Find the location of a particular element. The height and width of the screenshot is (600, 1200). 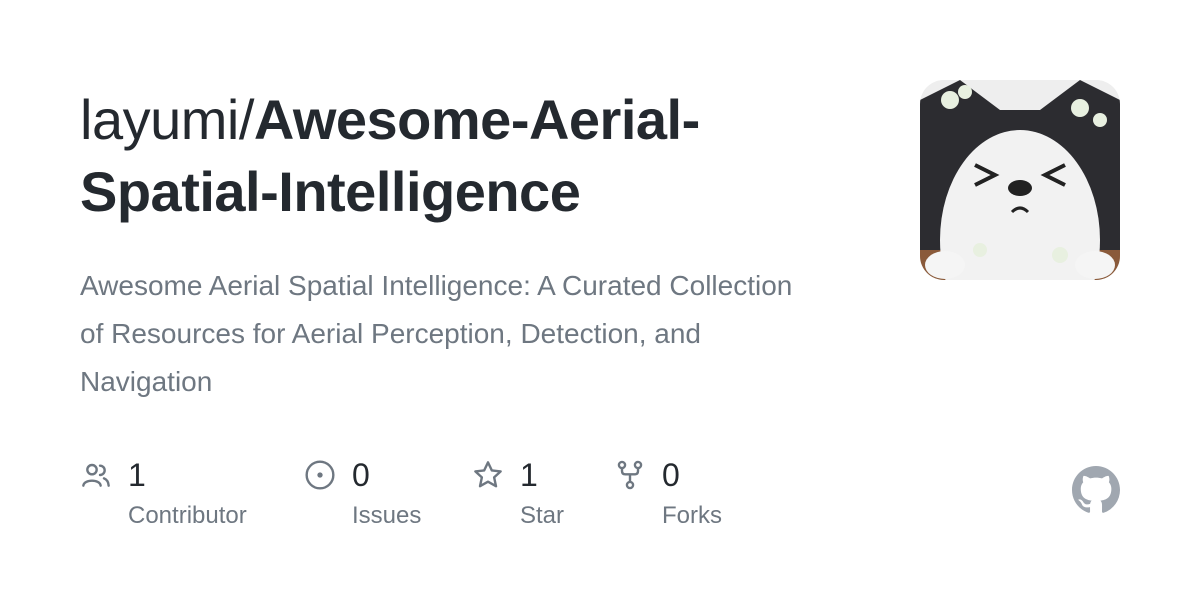

repo-name-line1: Awesome-Aerial- is located at coordinates (476, 119).